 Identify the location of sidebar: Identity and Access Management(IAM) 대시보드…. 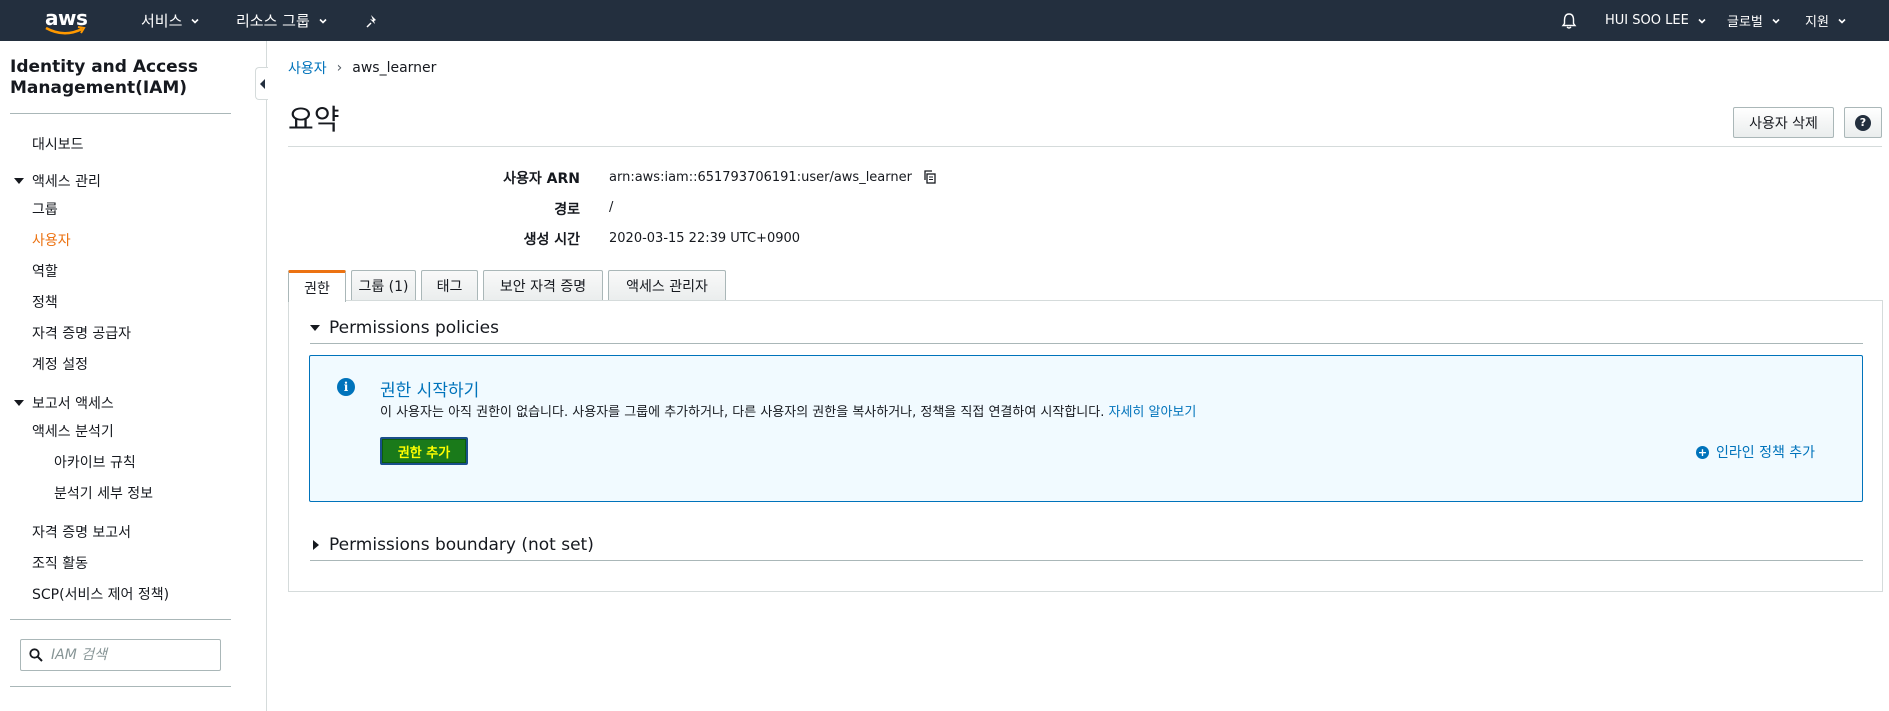
(133, 376).